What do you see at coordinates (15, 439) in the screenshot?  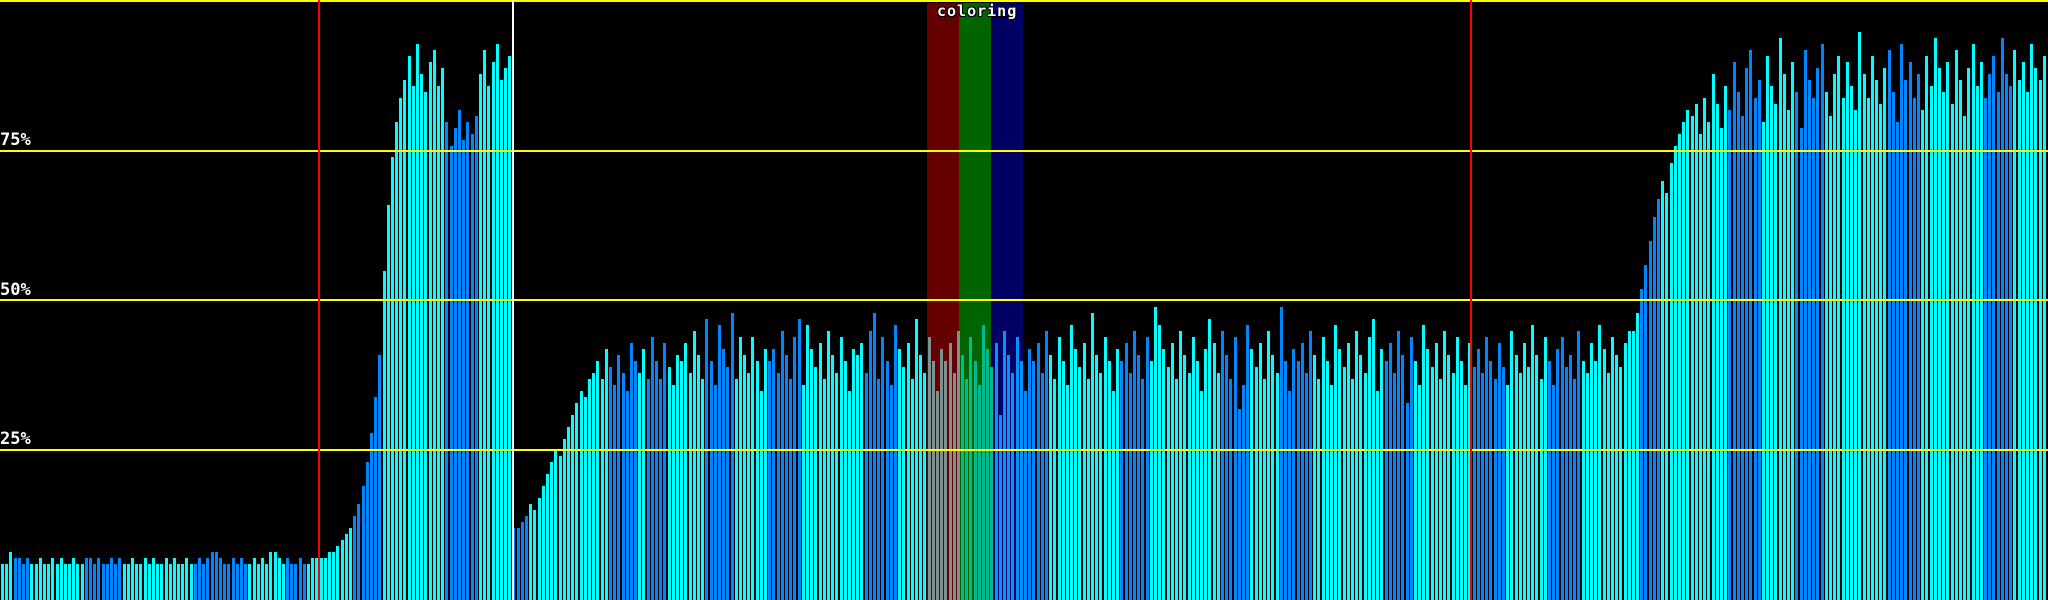 I see `y-tick-25: 25%` at bounding box center [15, 439].